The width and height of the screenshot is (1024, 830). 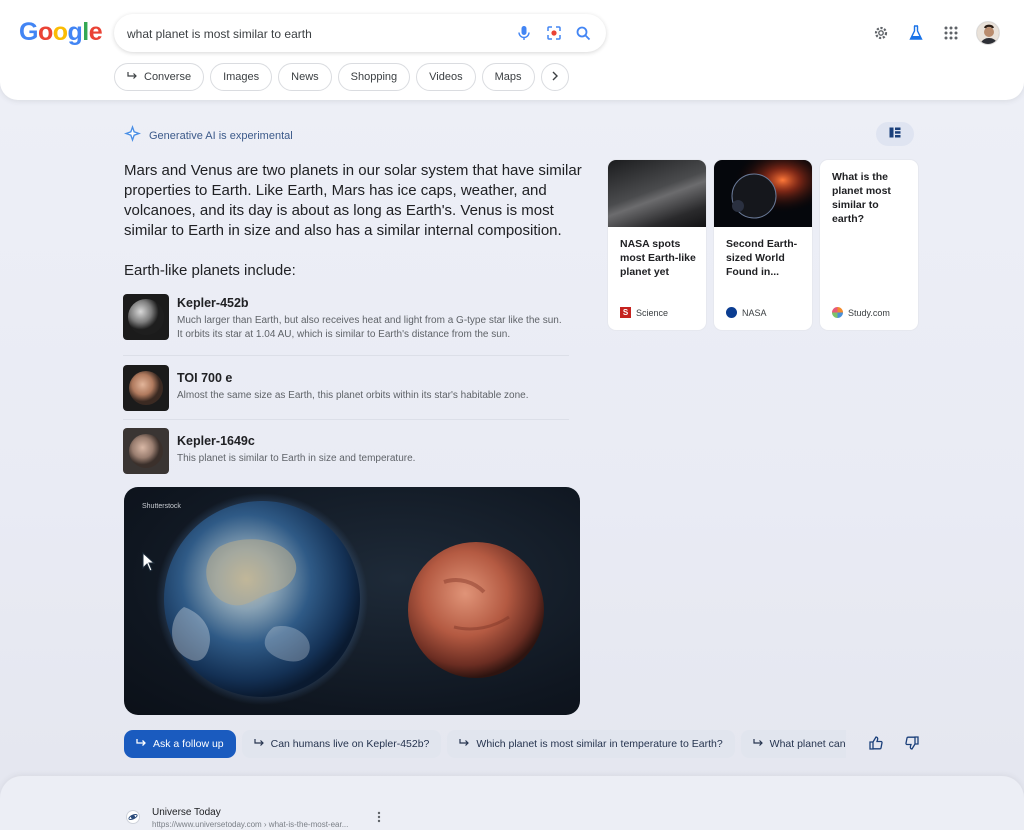 What do you see at coordinates (731, 312) in the screenshot?
I see `nasa-favicon-icon` at bounding box center [731, 312].